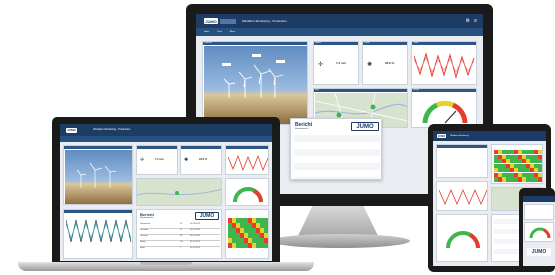 The height and width of the screenshot is (275, 555). What do you see at coordinates (385, 43) in the screenshot?
I see `power-panel-title: Power` at bounding box center [385, 43].